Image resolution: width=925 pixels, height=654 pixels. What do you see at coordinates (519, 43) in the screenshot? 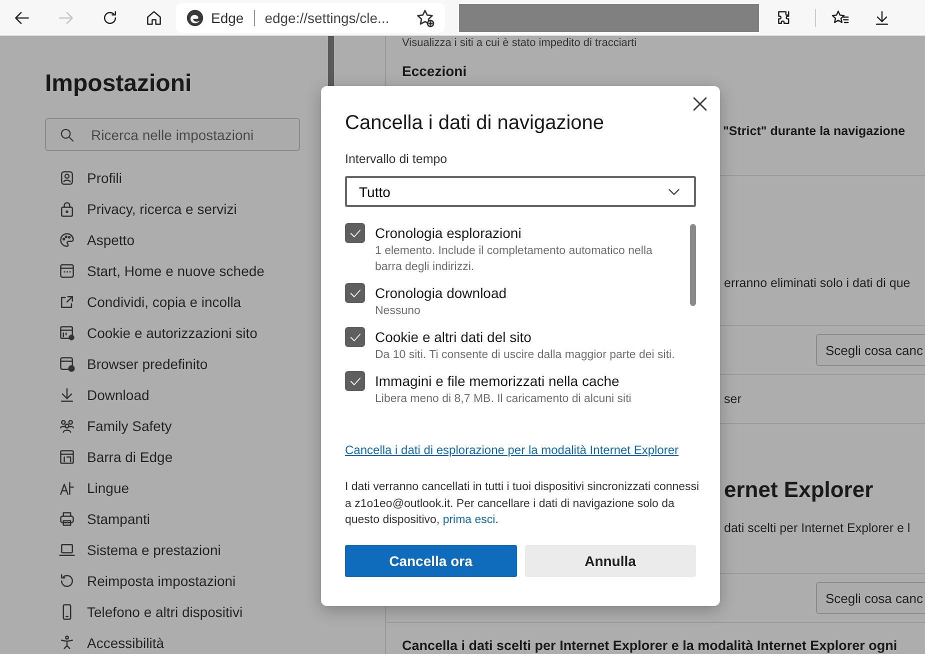
I see `description-text: Visualizza i siti a cui è stato impedito di tracciarti` at bounding box center [519, 43].